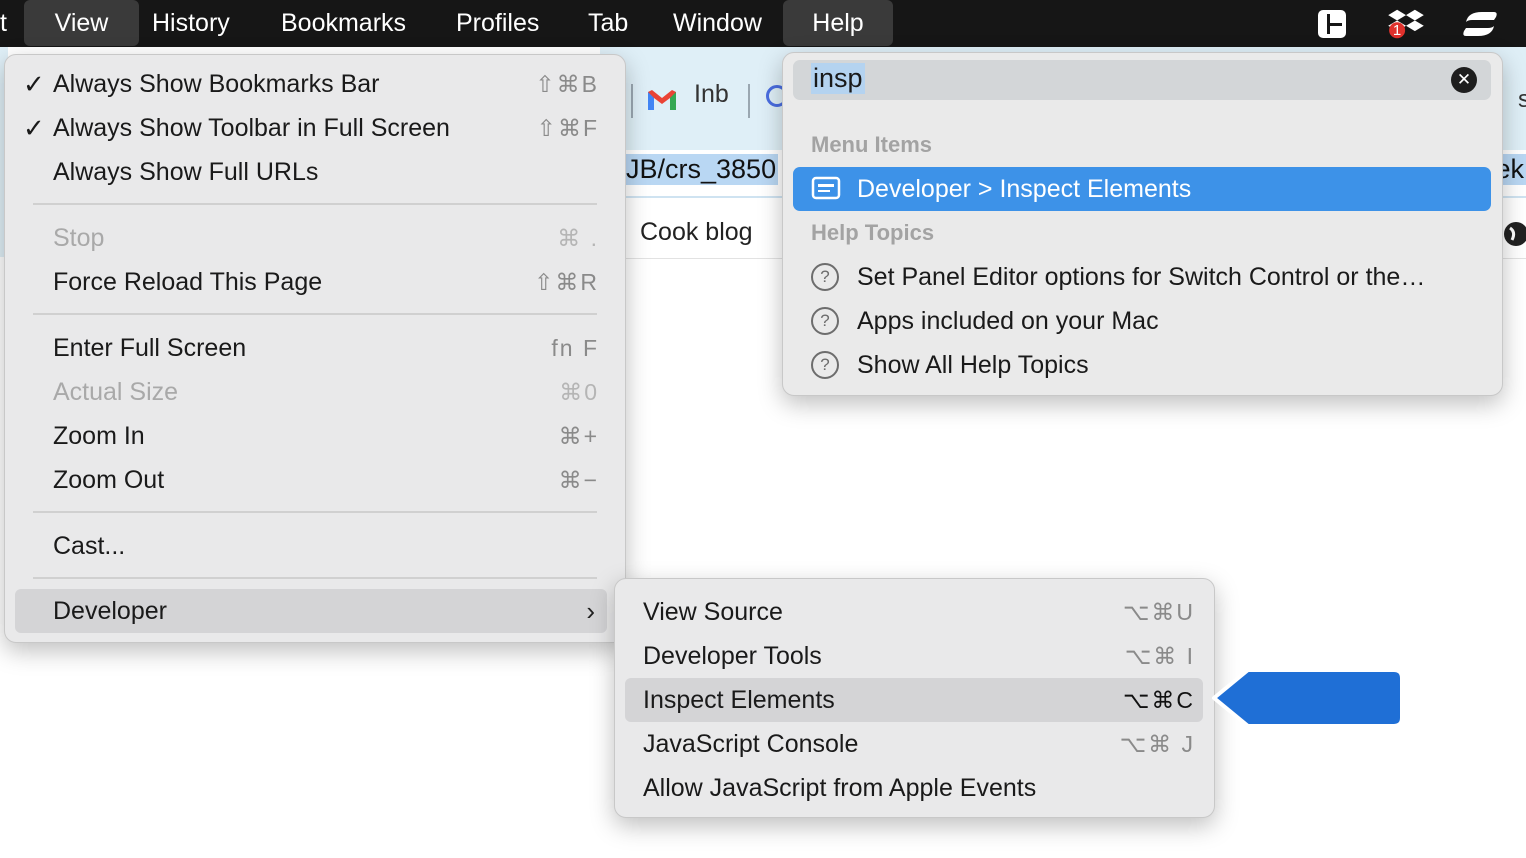 The height and width of the screenshot is (858, 1526). I want to click on menu-item-inspect-elements: Inspect Elements ⌥⌘C, so click(914, 700).